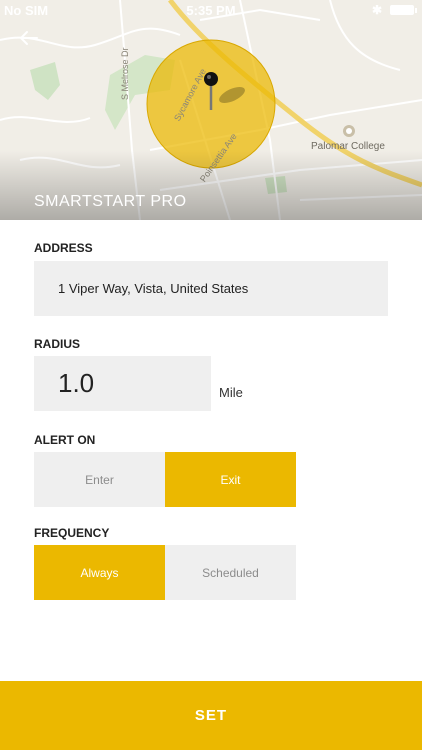 This screenshot has width=422, height=750. I want to click on frequency-label: FREQUENCY, so click(72, 533).